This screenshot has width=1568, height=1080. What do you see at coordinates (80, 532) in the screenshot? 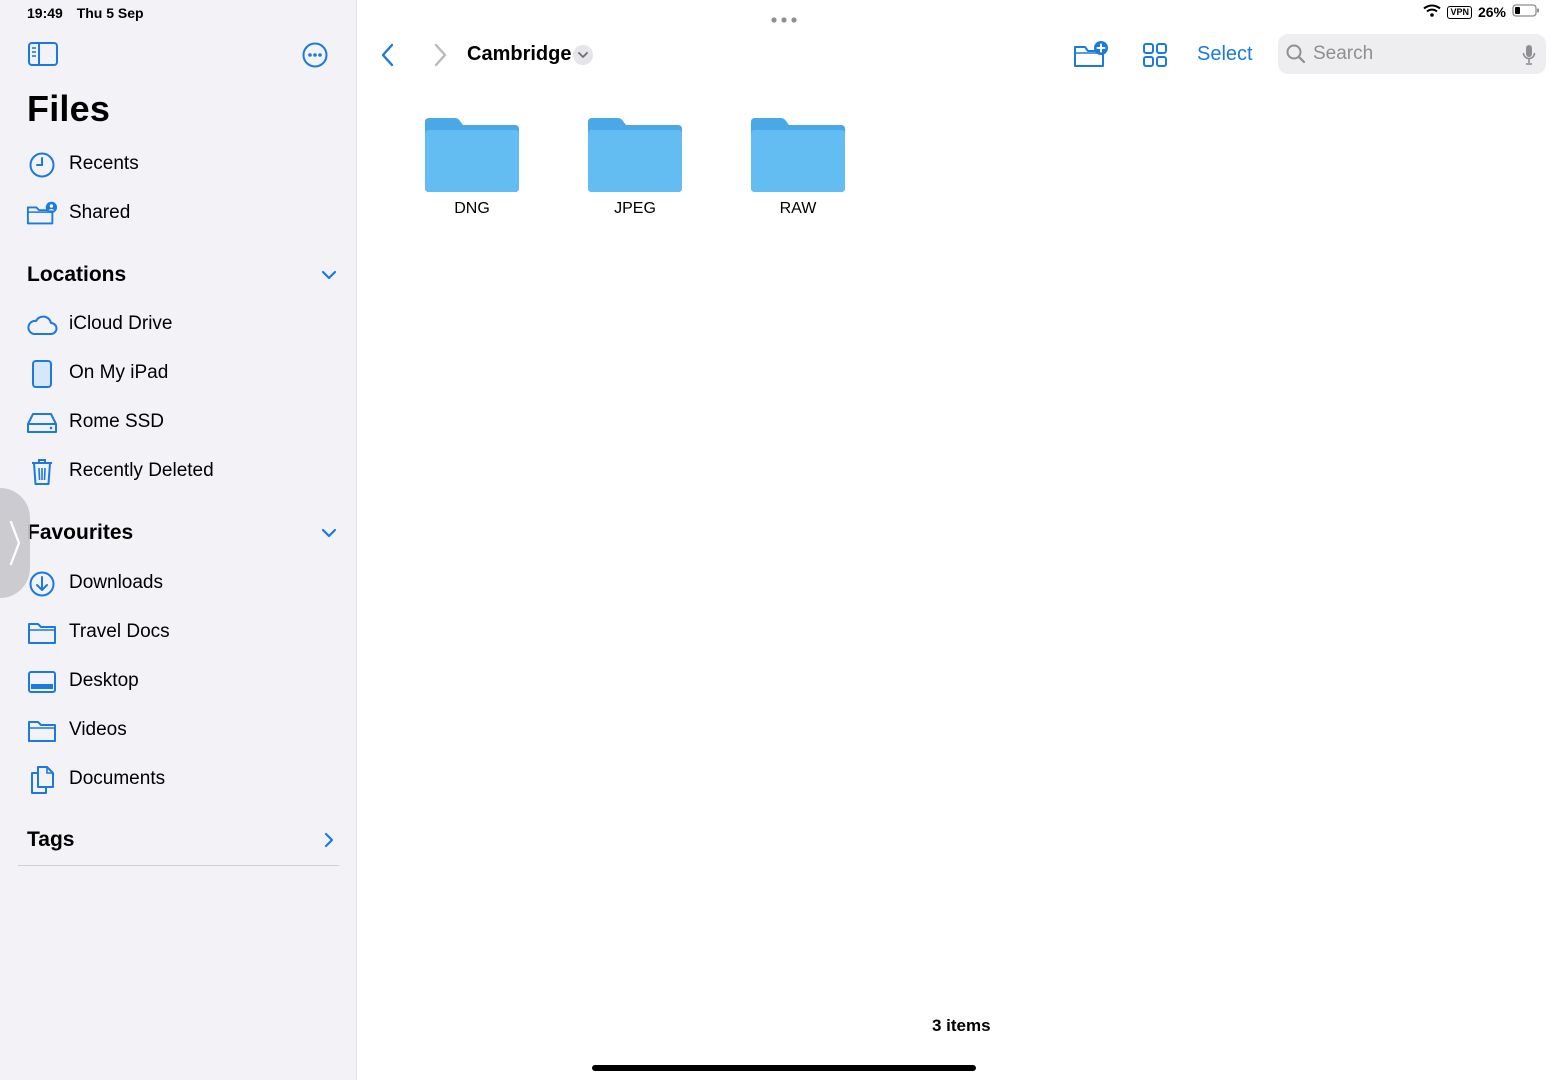
I see `section-title: Favourites` at bounding box center [80, 532].